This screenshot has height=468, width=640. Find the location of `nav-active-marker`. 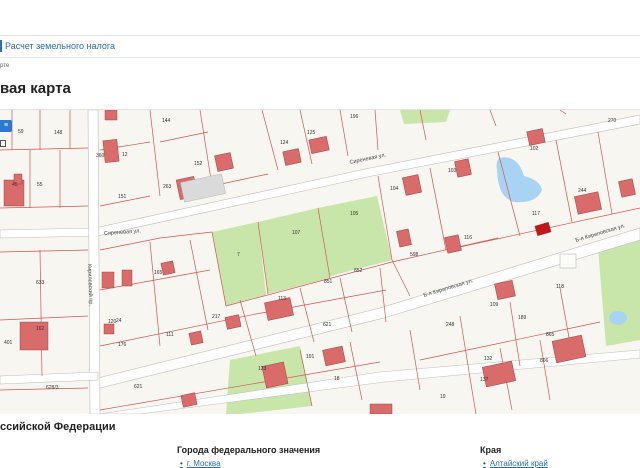

nav-active-marker is located at coordinates (1, 46).